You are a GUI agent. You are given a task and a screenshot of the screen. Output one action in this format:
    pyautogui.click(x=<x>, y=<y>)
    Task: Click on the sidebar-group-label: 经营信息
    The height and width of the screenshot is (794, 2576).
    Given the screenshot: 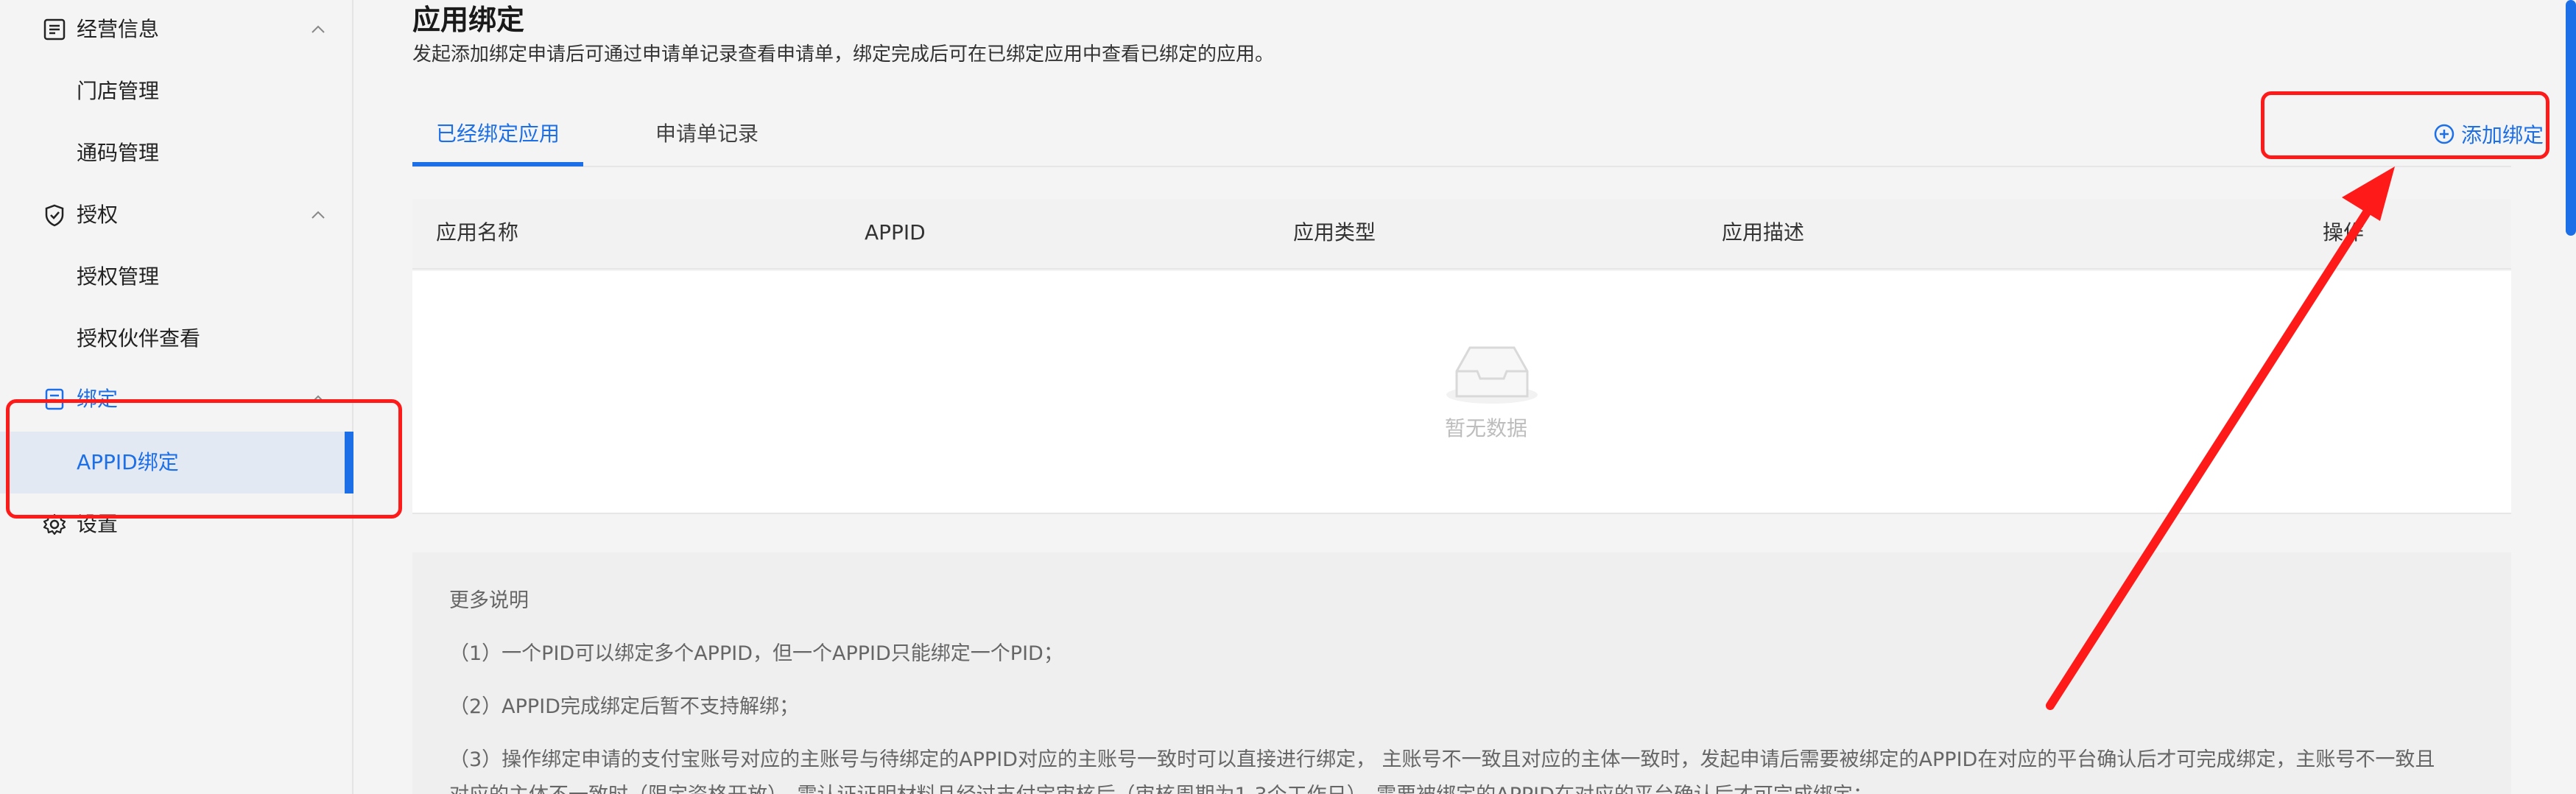 What is the action you would take?
    pyautogui.click(x=118, y=29)
    